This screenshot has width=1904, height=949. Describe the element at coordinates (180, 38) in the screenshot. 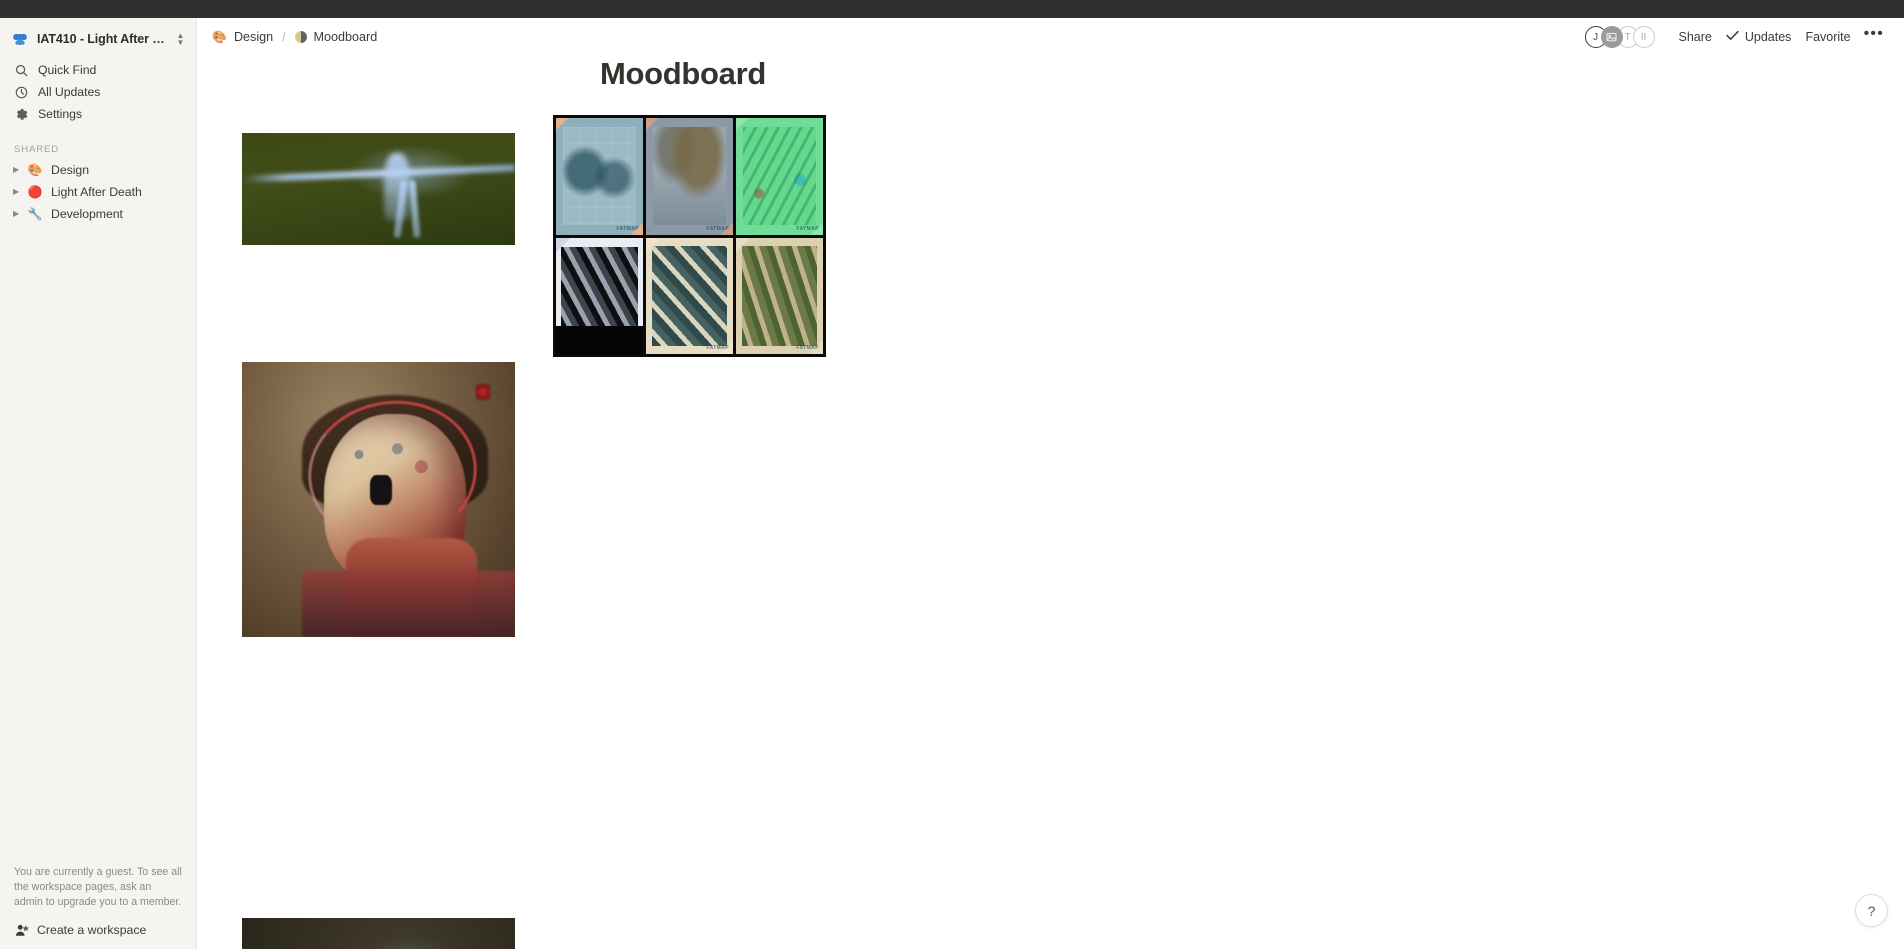

I see `chevron-updown-icon: ▲ ▼` at that location.